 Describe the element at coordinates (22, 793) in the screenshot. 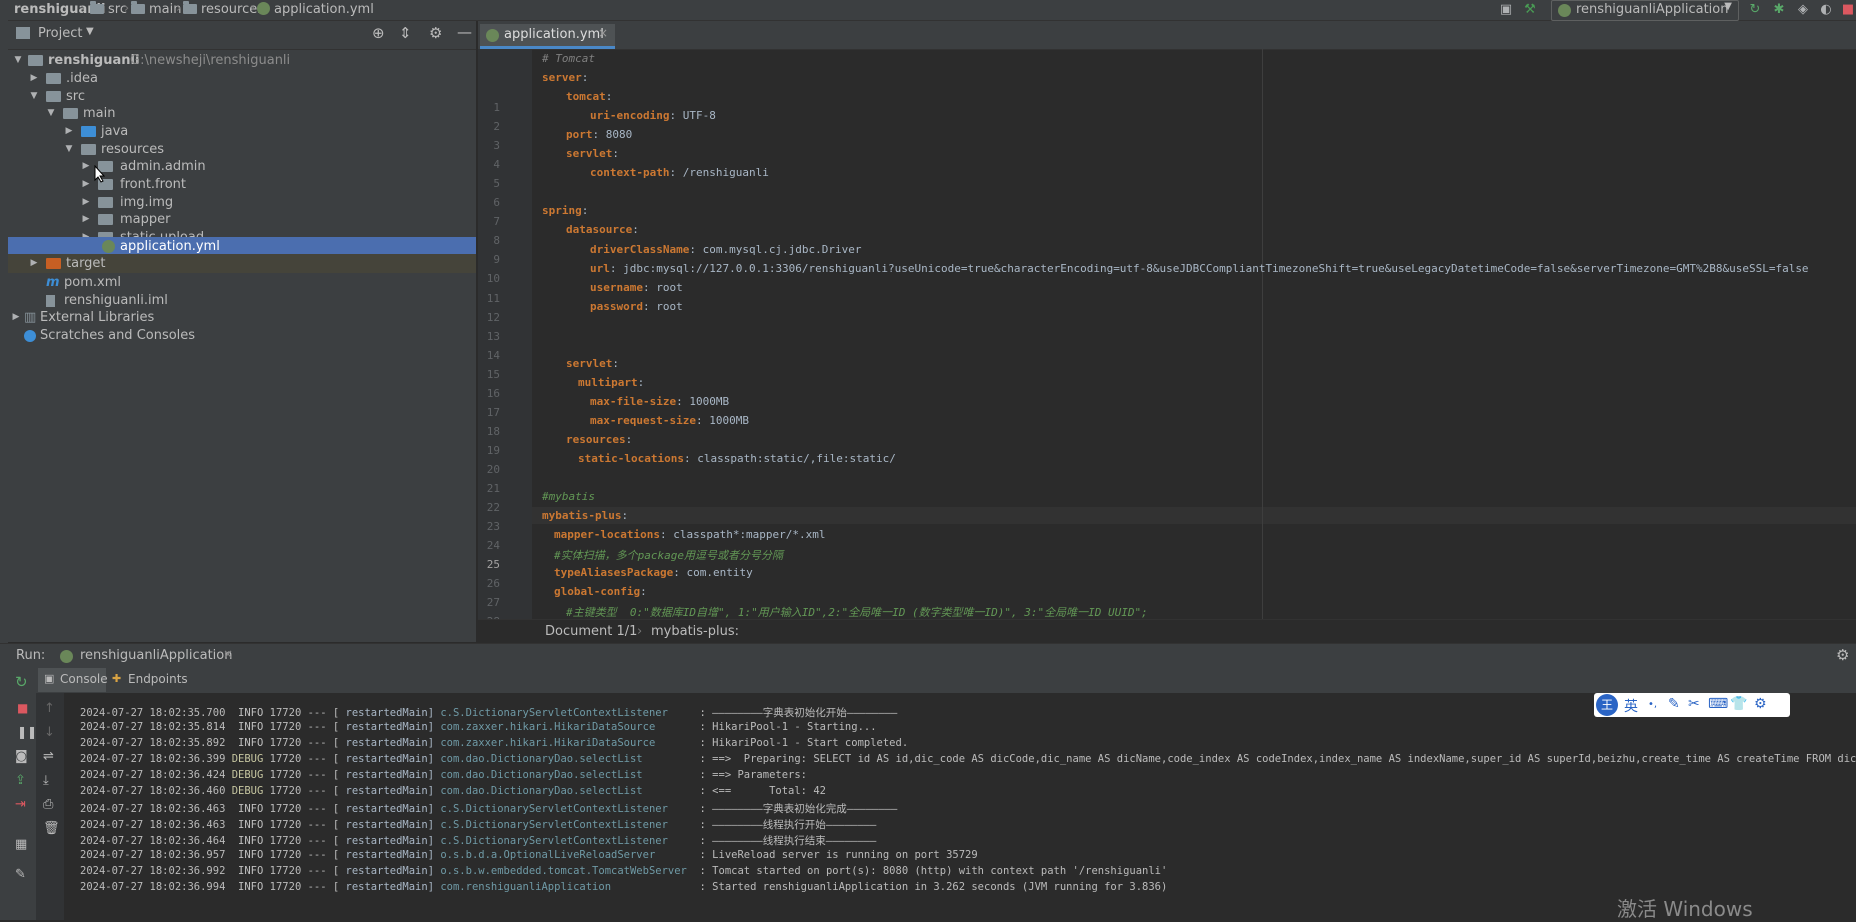

I see `run-toolbar: ↻ ■ ❚❚ ◙ ⇪ ⇥ ▦ ✎` at that location.